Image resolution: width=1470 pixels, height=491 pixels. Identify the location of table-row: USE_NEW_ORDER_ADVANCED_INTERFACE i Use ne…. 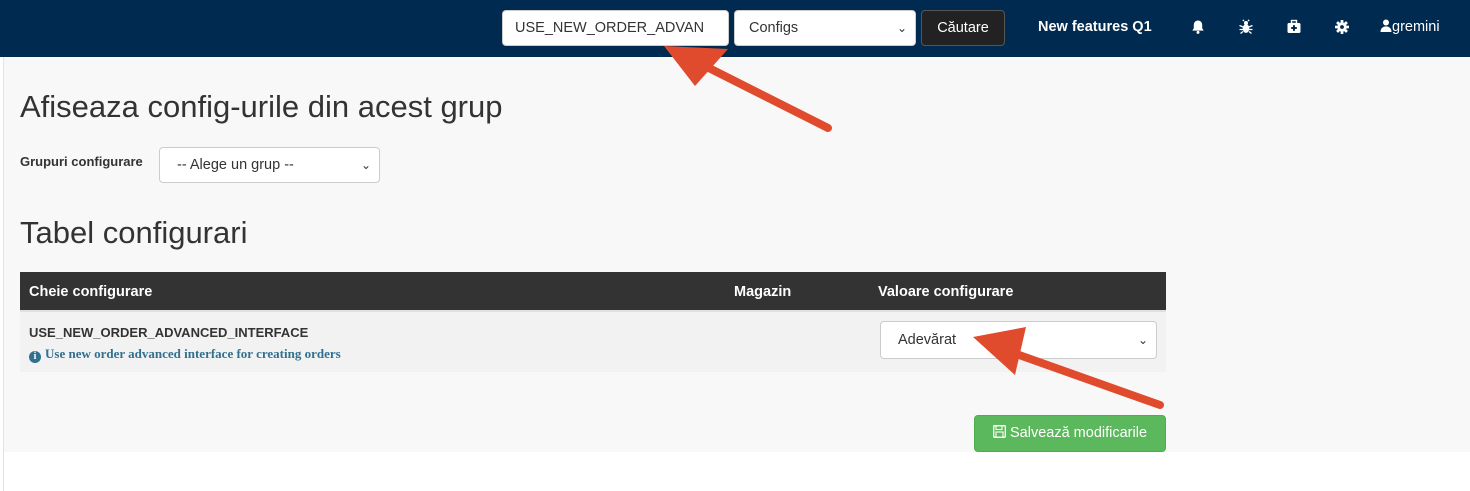
(593, 341).